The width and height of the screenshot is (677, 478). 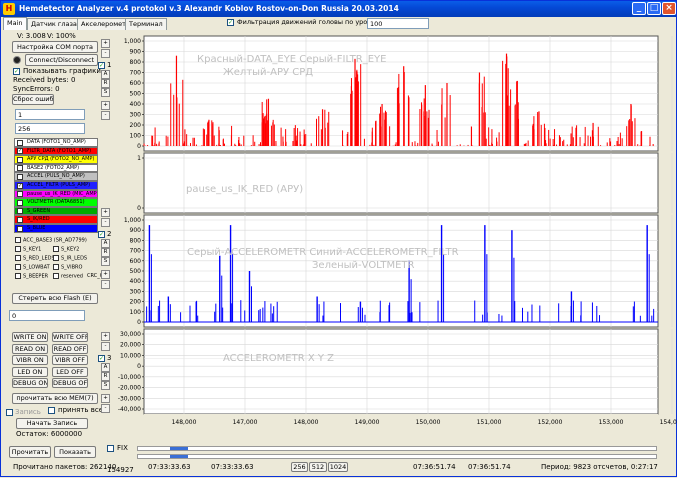 What do you see at coordinates (130, 334) in the screenshot?
I see `y-tick-label: 30,000` at bounding box center [130, 334].